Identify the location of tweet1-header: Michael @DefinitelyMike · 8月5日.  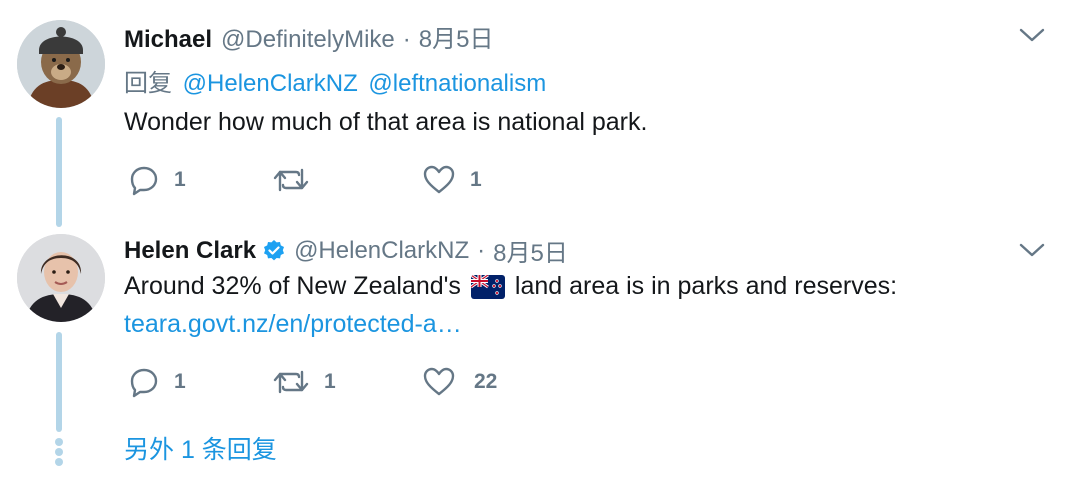
(308, 36).